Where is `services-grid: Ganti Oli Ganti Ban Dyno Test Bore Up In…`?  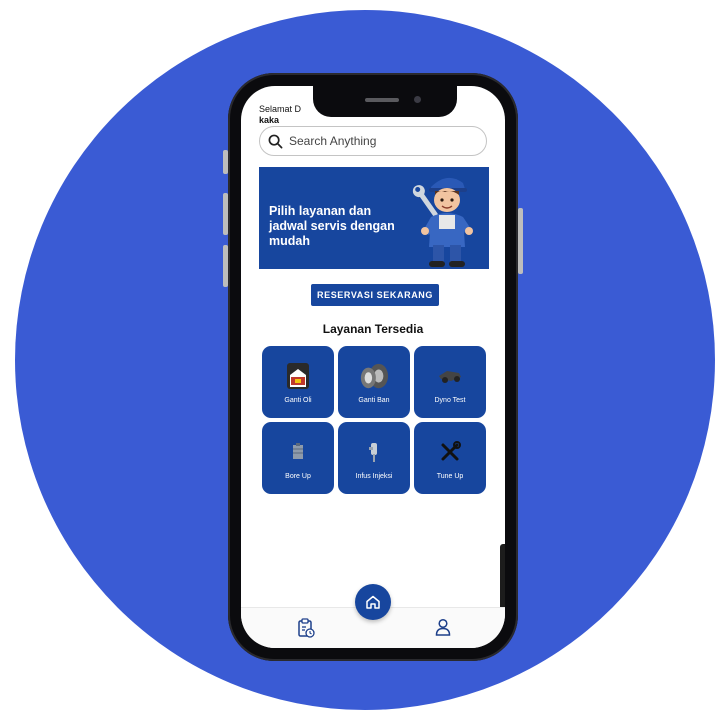
services-grid: Ganti Oli Ganti Ban Dyno Test Bore Up In… is located at coordinates (375, 420).